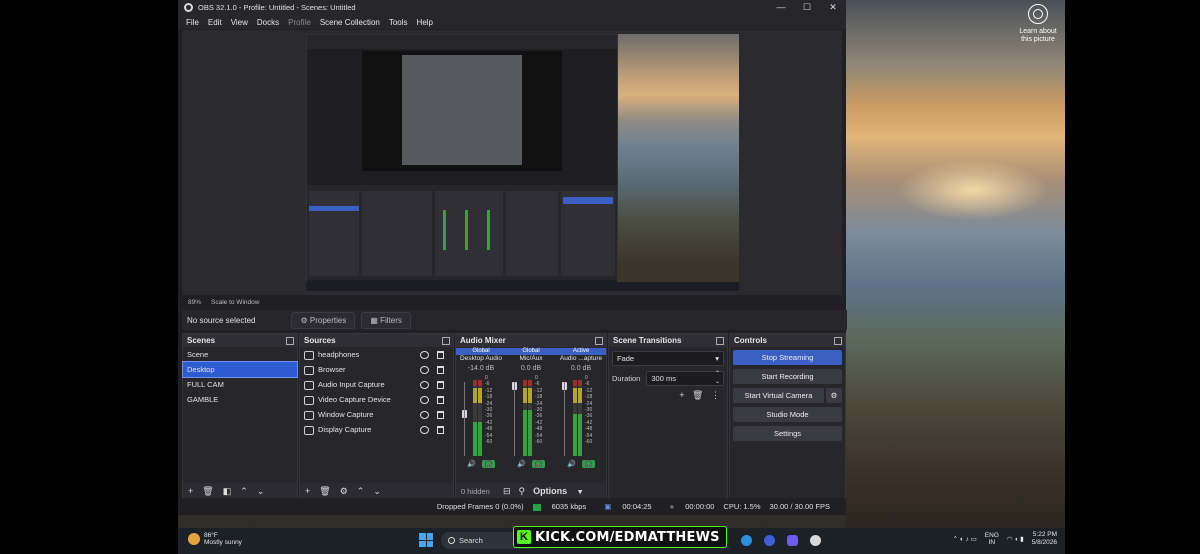 The width and height of the screenshot is (1200, 554). I want to click on start-button, so click(426, 540).